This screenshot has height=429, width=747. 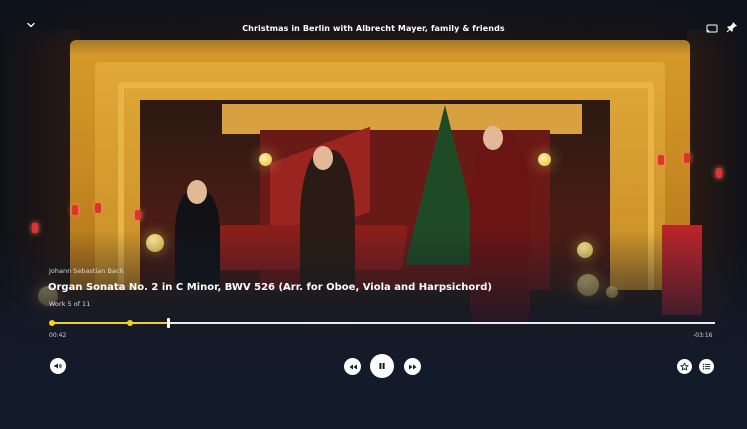 I want to click on list-icon, so click(x=706, y=366).